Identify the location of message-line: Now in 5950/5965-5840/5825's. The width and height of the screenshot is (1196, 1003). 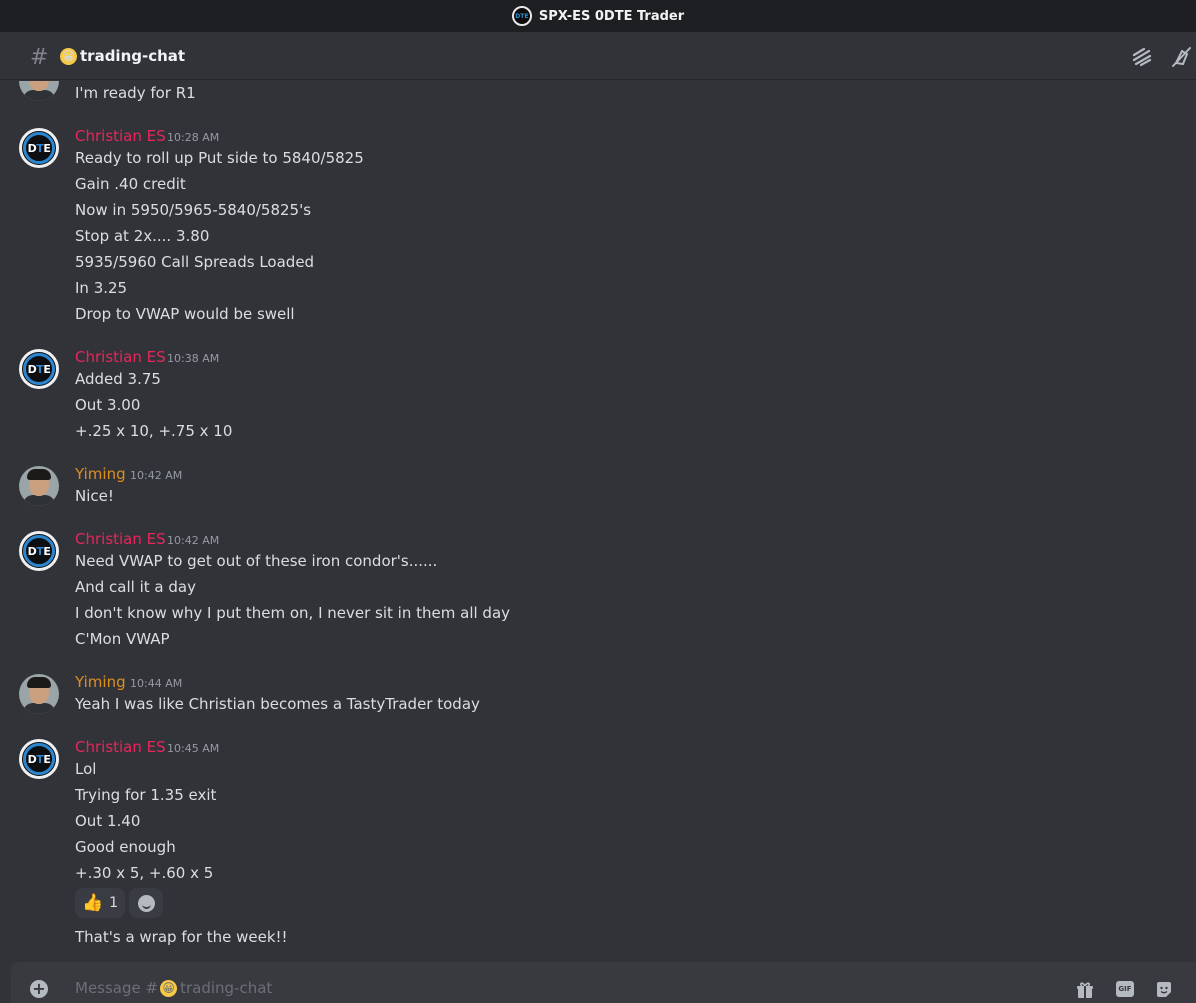
(193, 210).